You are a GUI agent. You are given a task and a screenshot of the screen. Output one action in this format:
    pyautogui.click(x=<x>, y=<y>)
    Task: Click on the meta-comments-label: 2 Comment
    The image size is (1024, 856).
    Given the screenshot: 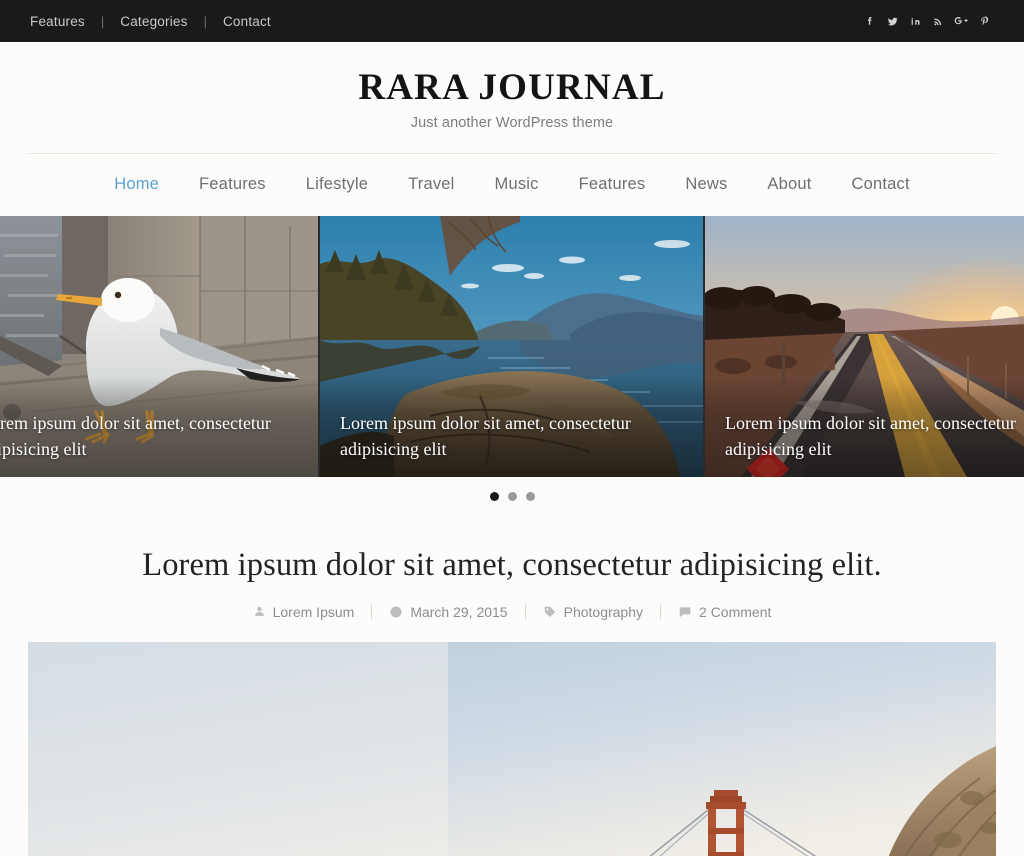 What is the action you would take?
    pyautogui.click(x=735, y=611)
    